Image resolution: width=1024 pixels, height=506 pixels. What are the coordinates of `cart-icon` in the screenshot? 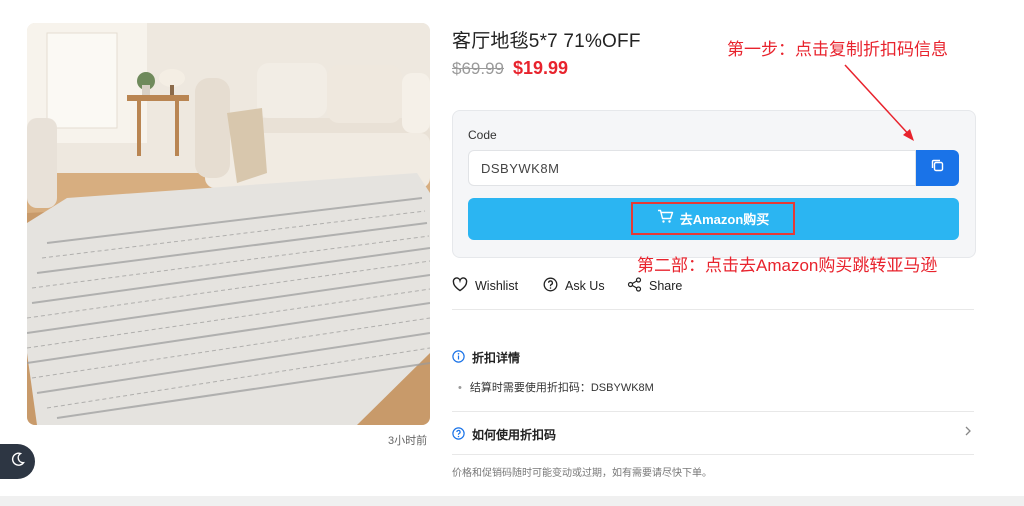 It's located at (665, 219).